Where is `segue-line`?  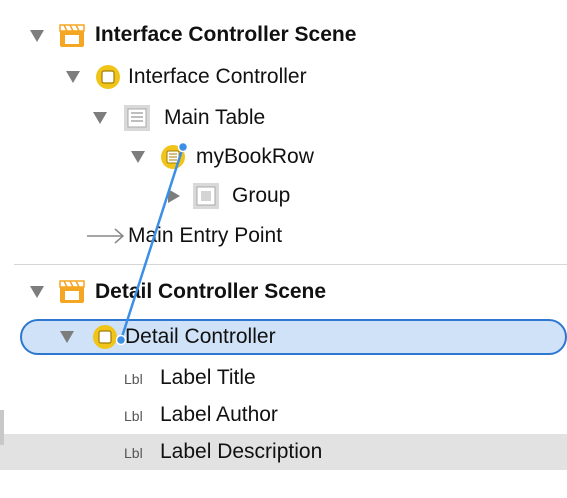 segue-line is located at coordinates (152, 243).